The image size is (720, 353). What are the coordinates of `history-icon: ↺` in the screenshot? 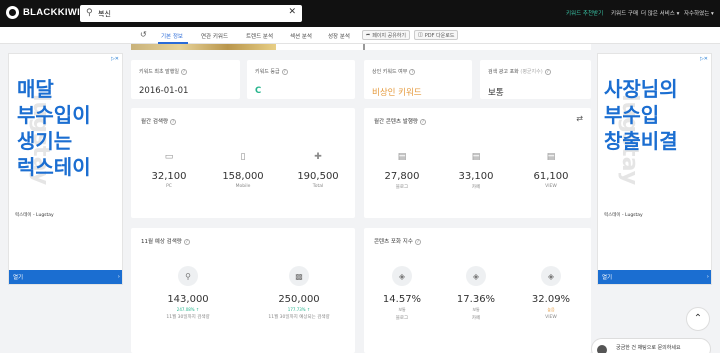 It's located at (143, 34).